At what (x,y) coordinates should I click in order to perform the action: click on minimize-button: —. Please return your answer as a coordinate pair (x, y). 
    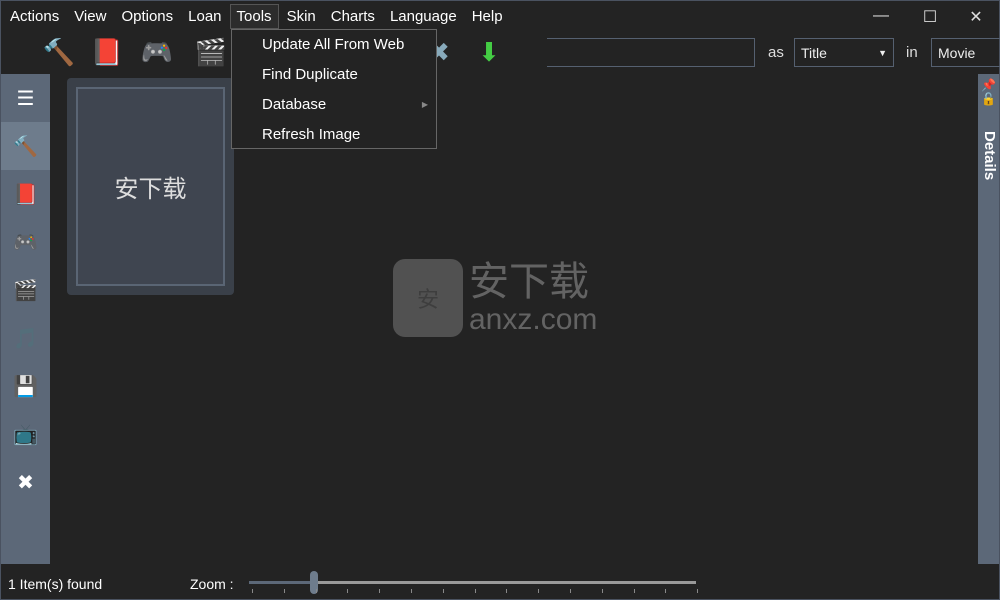
    Looking at the image, I should click on (881, 17).